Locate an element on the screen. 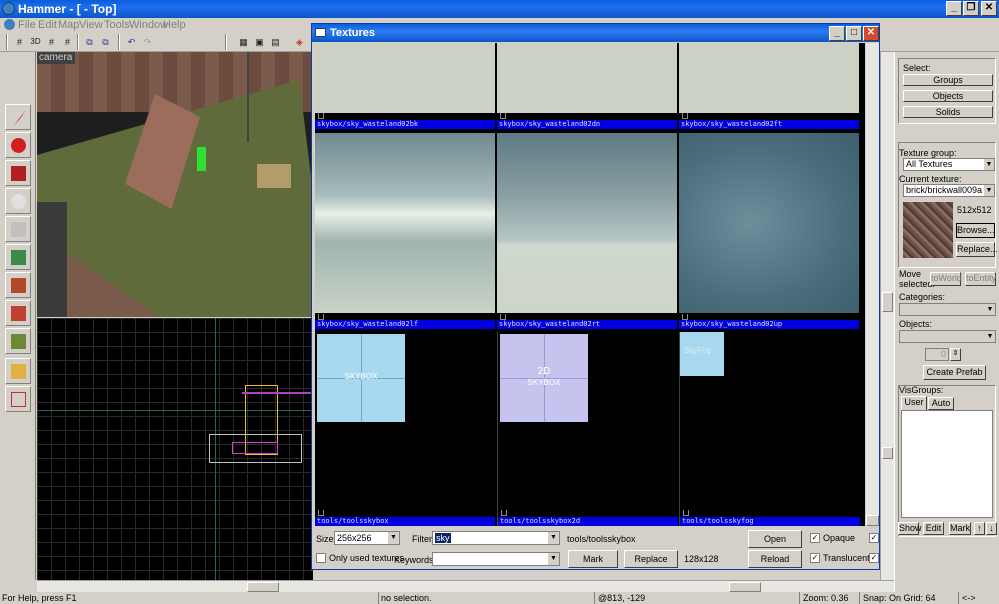  entity-outline is located at coordinates (255, 448).